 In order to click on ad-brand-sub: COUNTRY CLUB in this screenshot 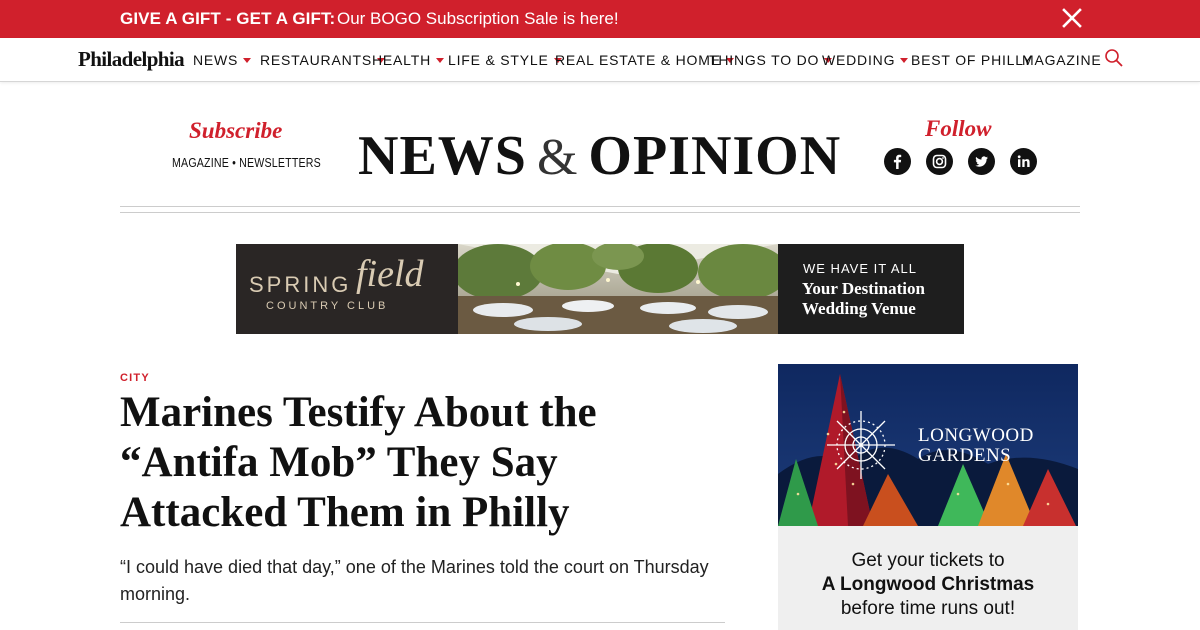, I will do `click(327, 306)`.